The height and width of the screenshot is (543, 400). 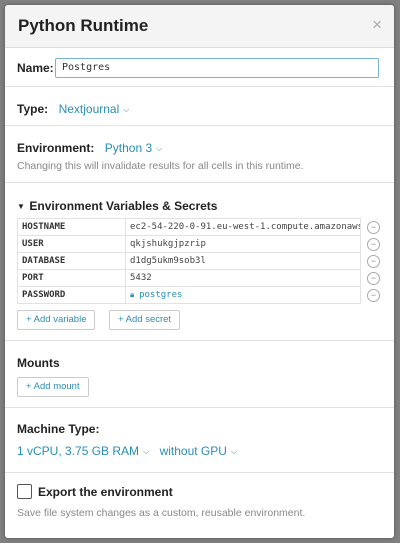 What do you see at coordinates (71, 295) in the screenshot?
I see `env-var-key: PASSWORD` at bounding box center [71, 295].